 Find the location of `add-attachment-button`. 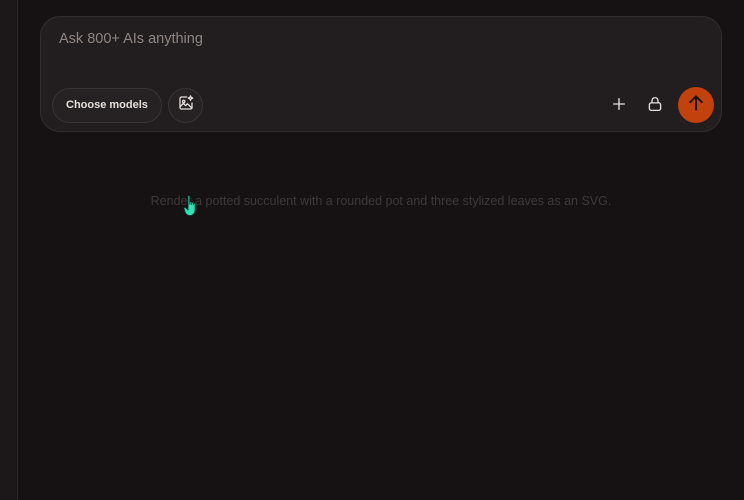

add-attachment-button is located at coordinates (619, 106).